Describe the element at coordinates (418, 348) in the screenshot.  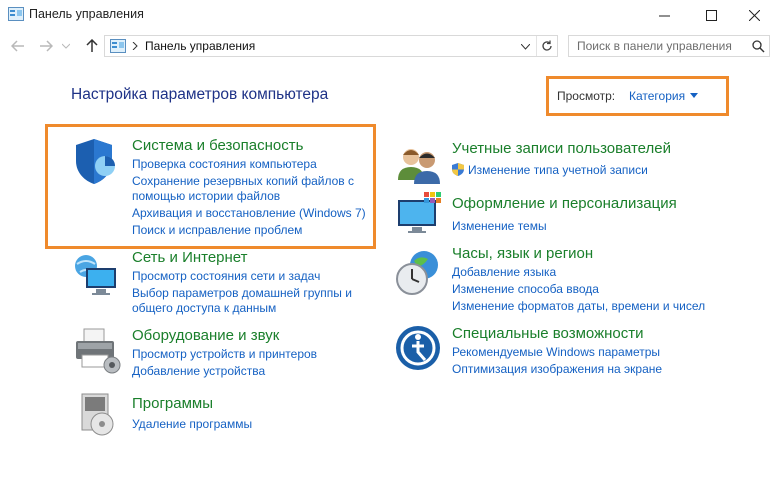
I see `ease-of-access-icon` at that location.